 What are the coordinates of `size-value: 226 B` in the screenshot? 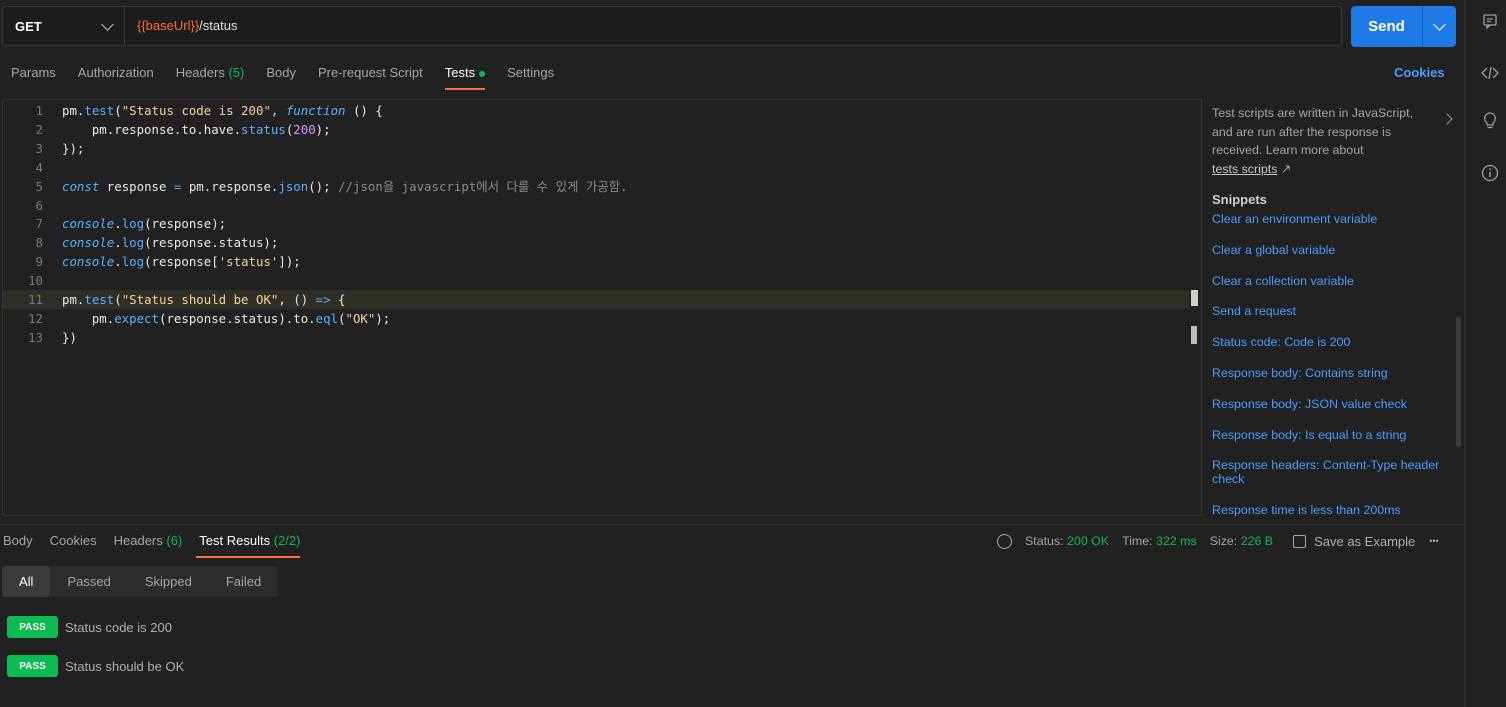 It's located at (1257, 541).